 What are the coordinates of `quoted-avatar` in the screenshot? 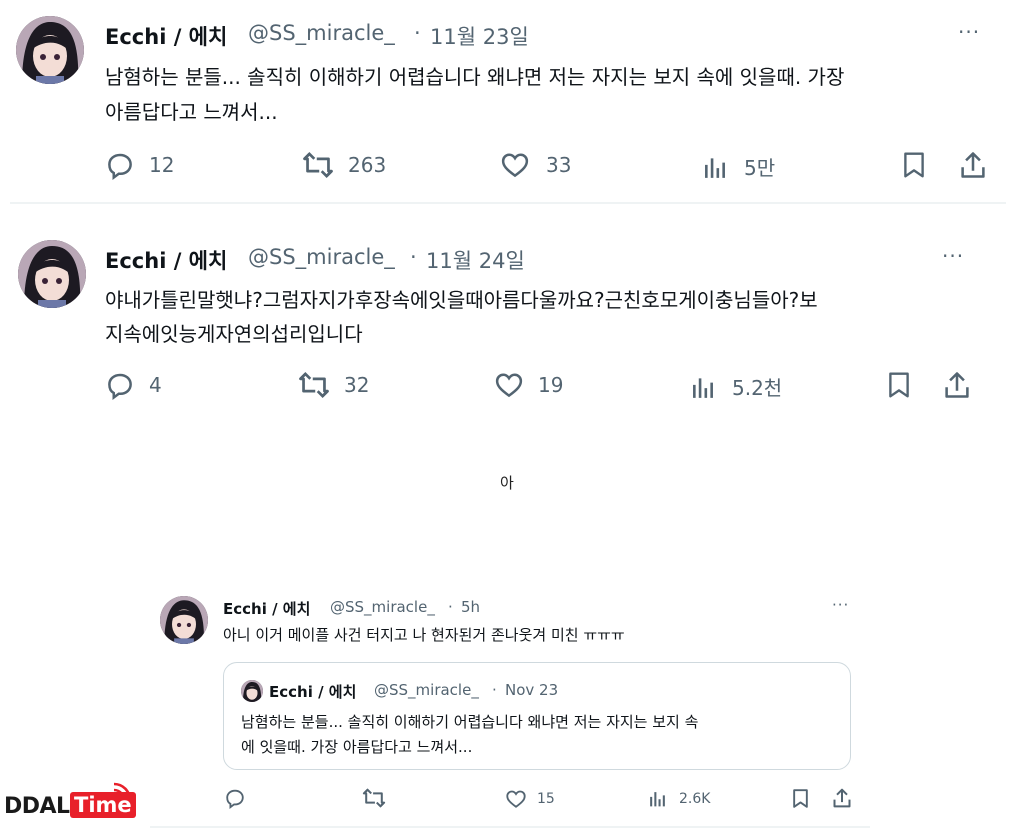 It's located at (252, 691).